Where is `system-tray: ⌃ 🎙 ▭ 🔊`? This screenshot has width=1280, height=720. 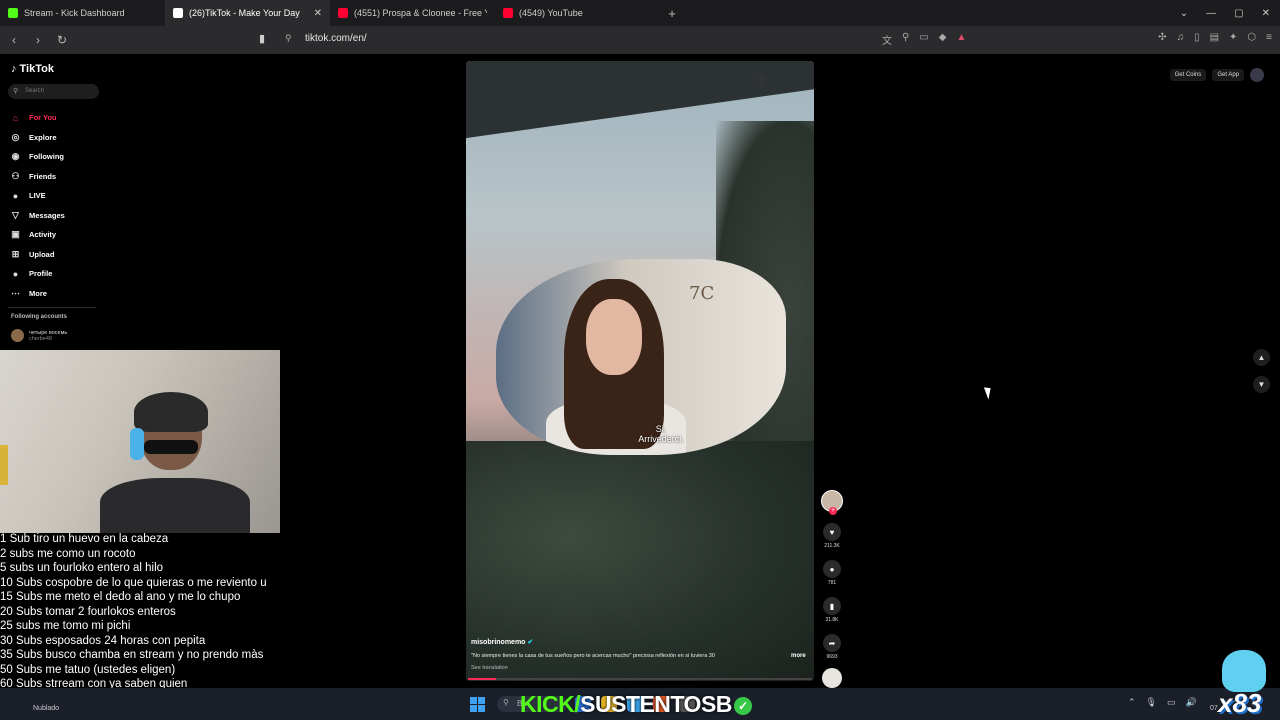 system-tray: ⌃ 🎙 ▭ 🔊 is located at coordinates (1162, 702).